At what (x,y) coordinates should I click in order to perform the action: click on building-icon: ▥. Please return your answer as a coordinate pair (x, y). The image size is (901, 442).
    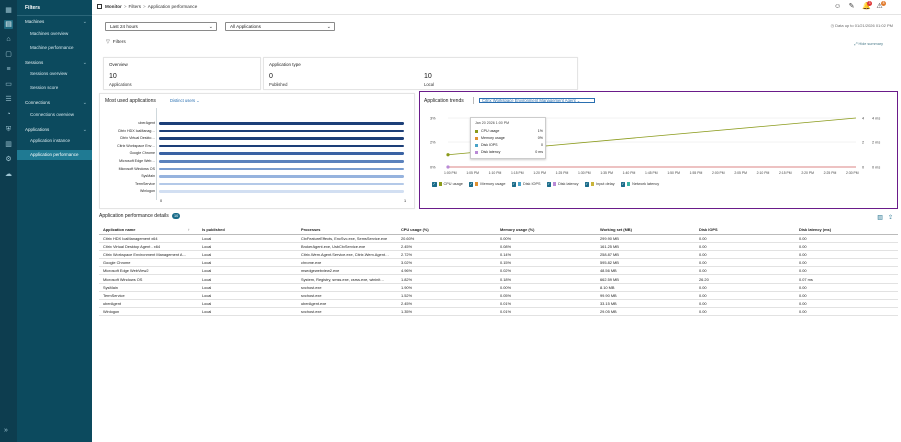
    Looking at the image, I should click on (8, 144).